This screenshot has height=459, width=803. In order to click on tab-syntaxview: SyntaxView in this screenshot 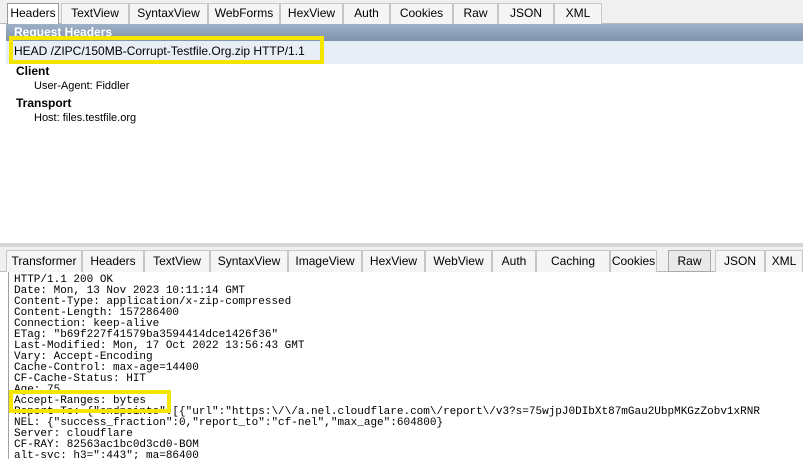, I will do `click(168, 13)`.